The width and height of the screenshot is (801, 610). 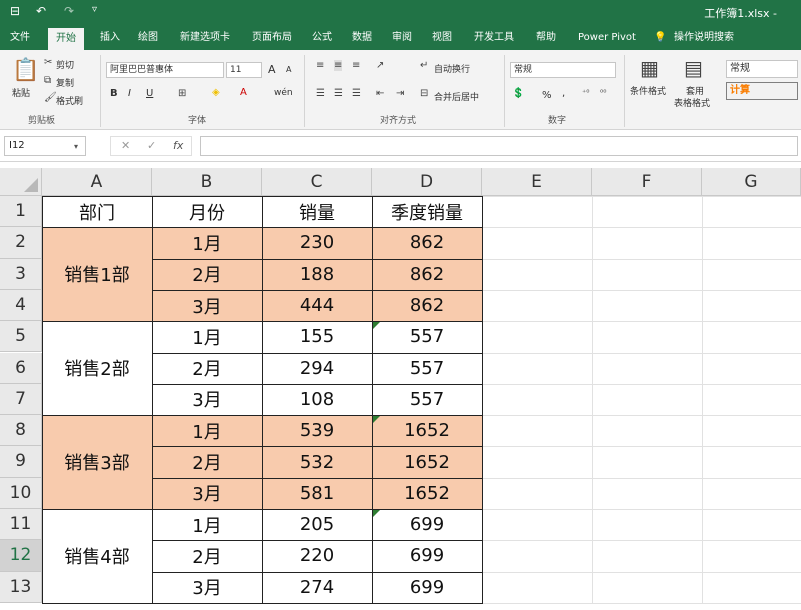 What do you see at coordinates (97, 212) in the screenshot?
I see `table-header-cell: 部门` at bounding box center [97, 212].